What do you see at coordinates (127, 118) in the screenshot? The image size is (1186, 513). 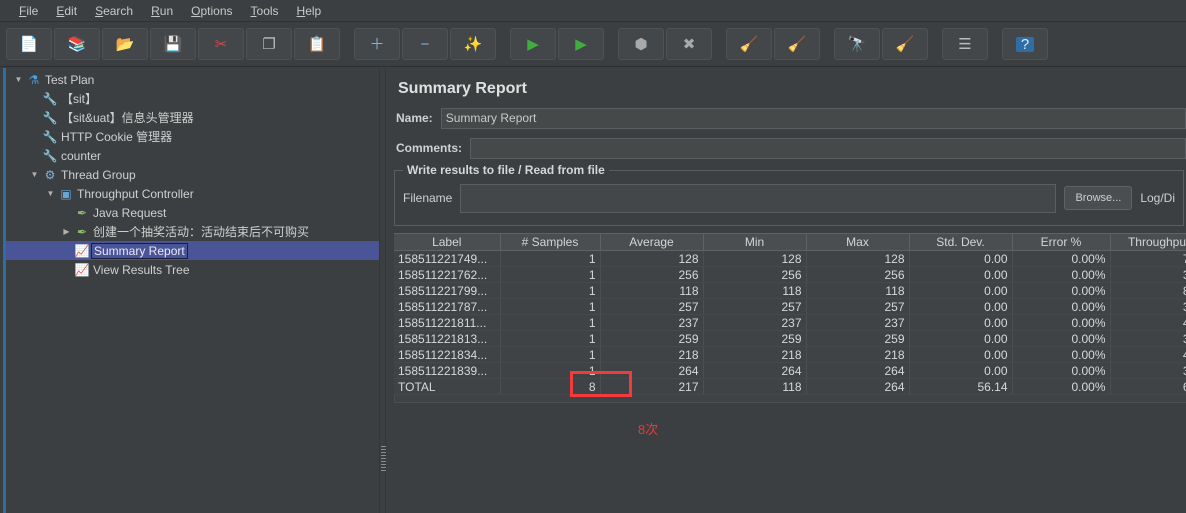 I see `tree-item-label: 【sit&uat】信息头管理器` at bounding box center [127, 118].